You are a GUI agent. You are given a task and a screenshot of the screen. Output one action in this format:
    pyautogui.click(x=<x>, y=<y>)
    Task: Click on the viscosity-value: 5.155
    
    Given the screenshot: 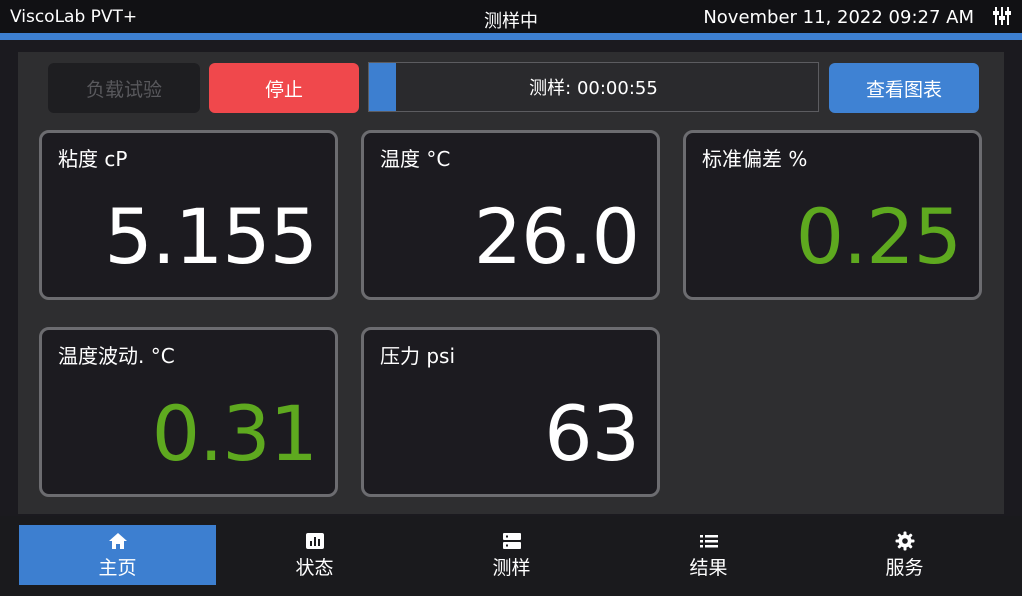 What is the action you would take?
    pyautogui.click(x=211, y=236)
    